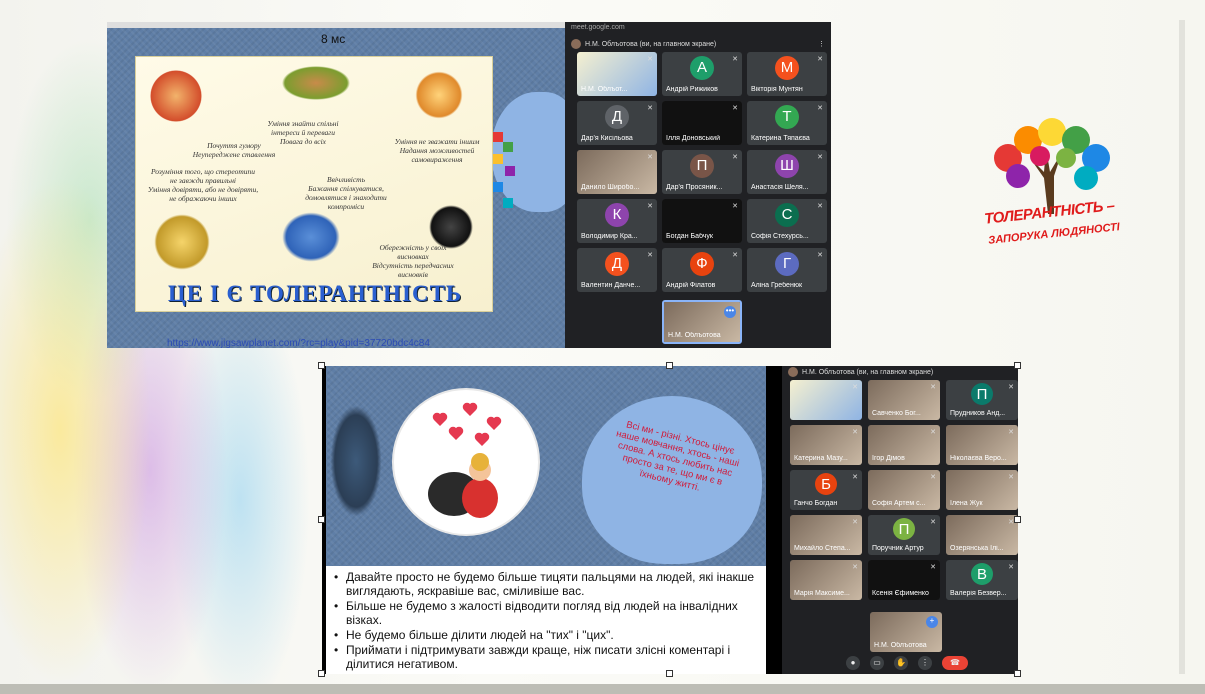  Describe the element at coordinates (439, 95) in the screenshot. I see `cartoon-detective` at that location.